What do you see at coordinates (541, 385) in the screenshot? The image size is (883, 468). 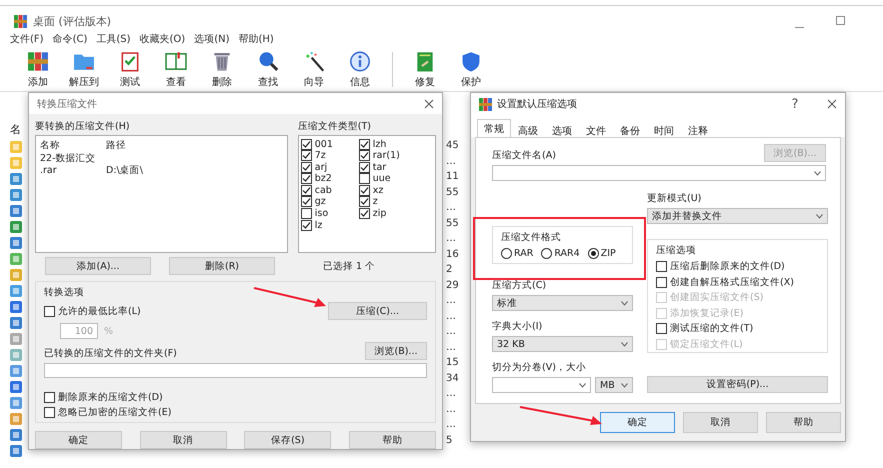 I see `split-size-field` at bounding box center [541, 385].